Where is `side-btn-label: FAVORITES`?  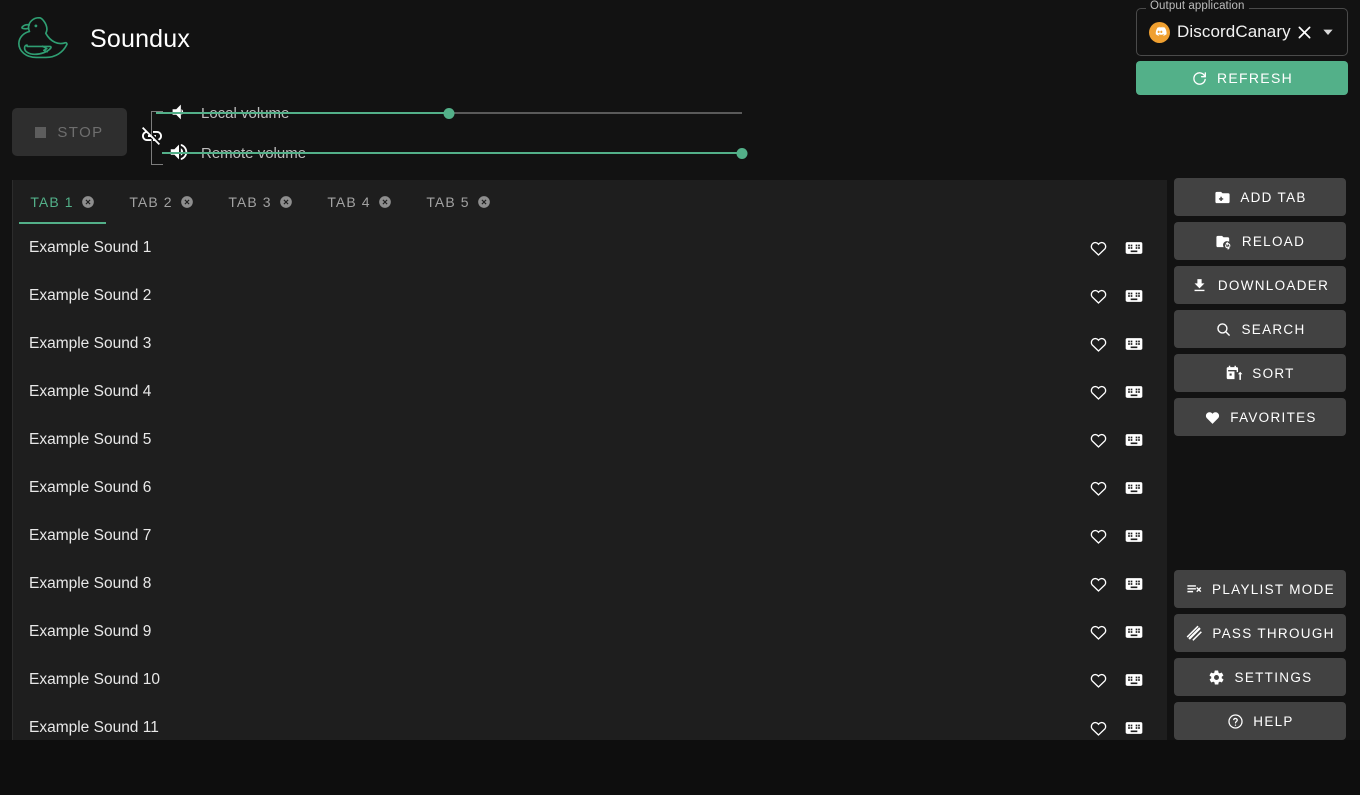
side-btn-label: FAVORITES is located at coordinates (1273, 417).